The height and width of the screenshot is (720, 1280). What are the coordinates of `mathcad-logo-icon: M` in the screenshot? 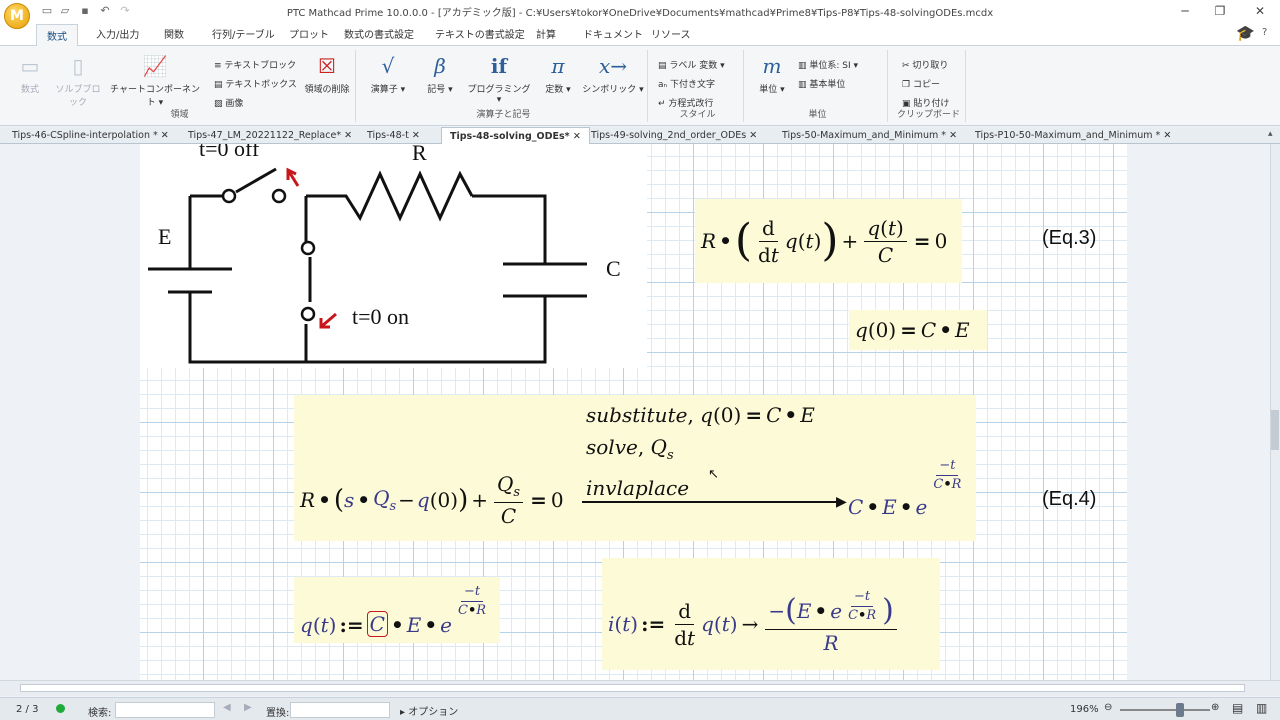 It's located at (17, 16).